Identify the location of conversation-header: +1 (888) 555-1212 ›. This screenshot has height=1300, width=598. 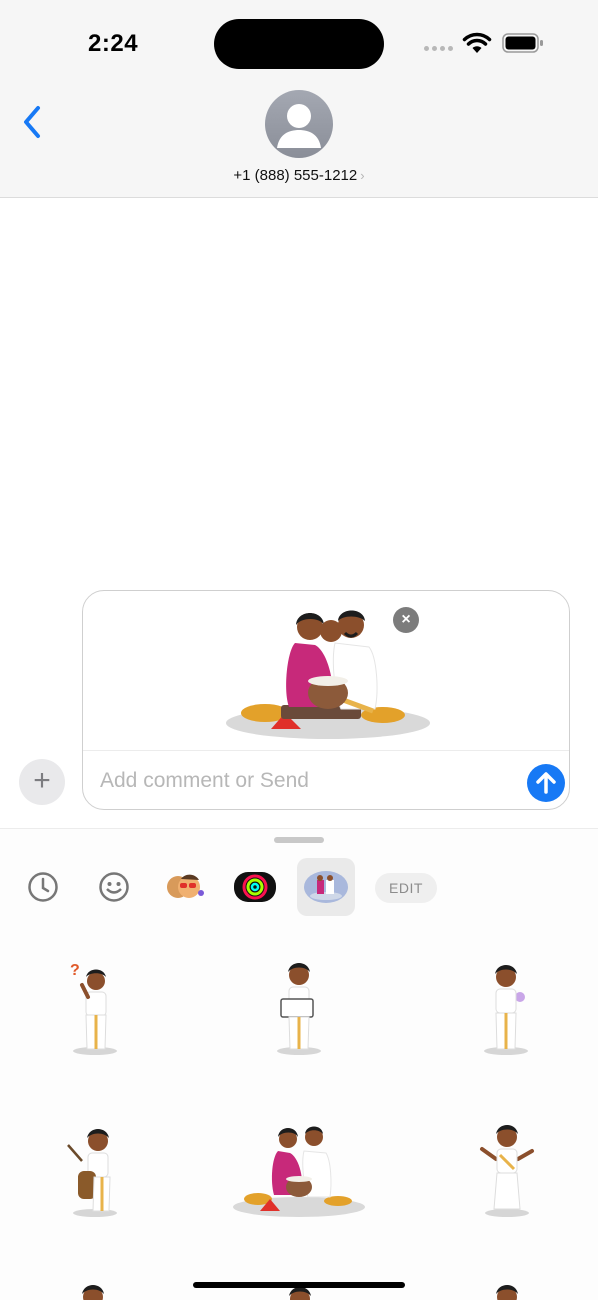
(299, 139).